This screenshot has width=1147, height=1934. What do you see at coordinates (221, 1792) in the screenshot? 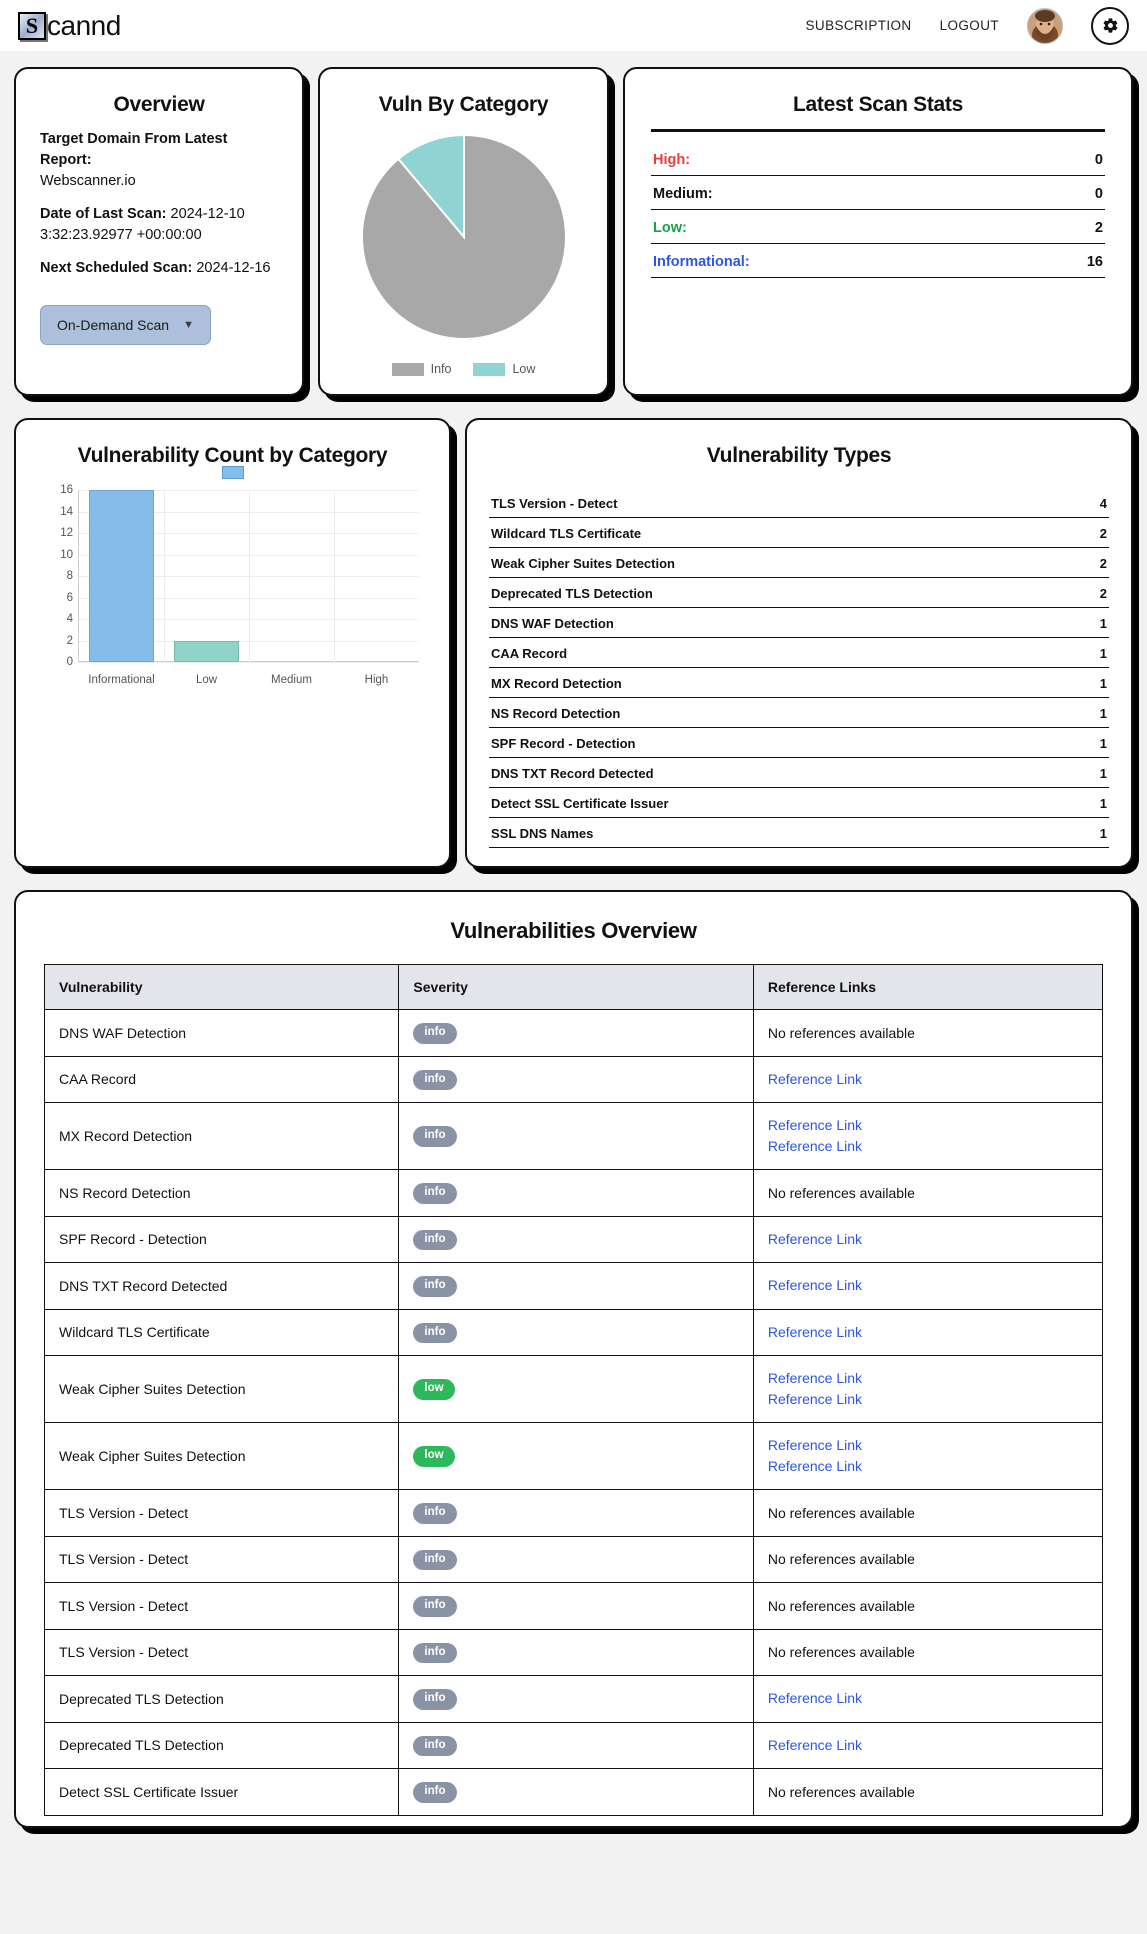
I see `cell-vulnerability: Detect SSL Certificate Issuer` at bounding box center [221, 1792].